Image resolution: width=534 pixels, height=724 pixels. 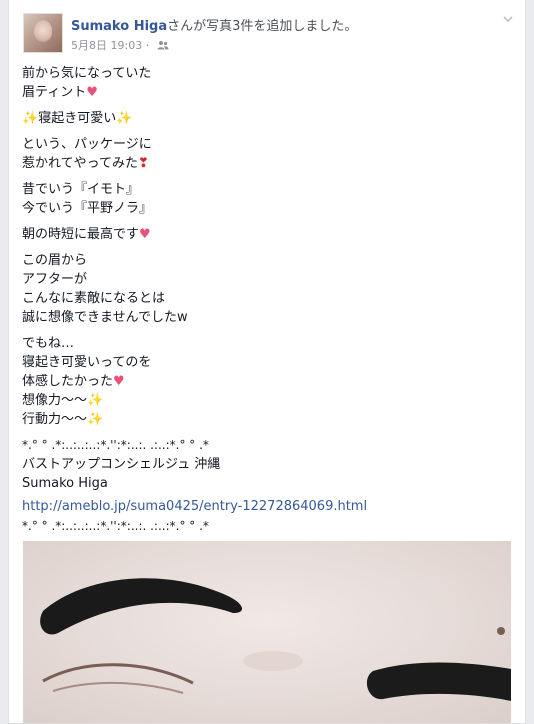 I want to click on text-line: 想像力〜〜✨, so click(x=267, y=400).